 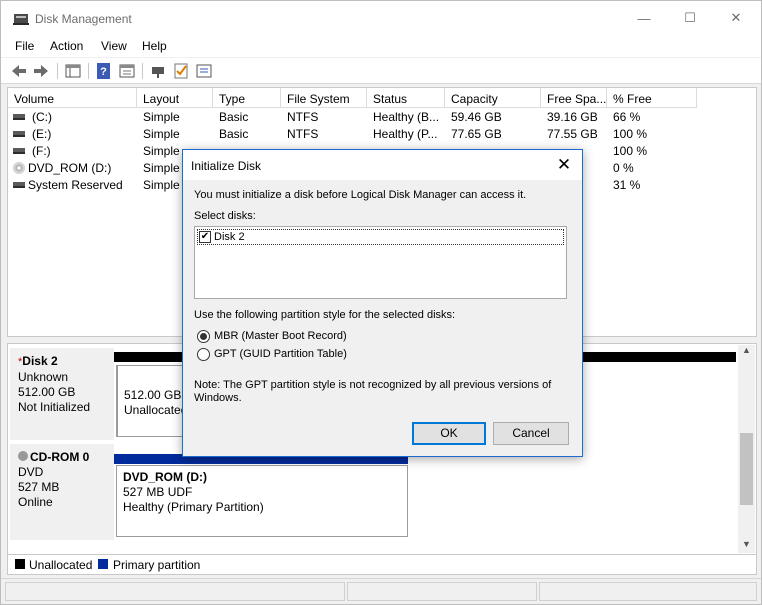 I want to click on menu-bar: File Action View Help, so click(x=381, y=46).